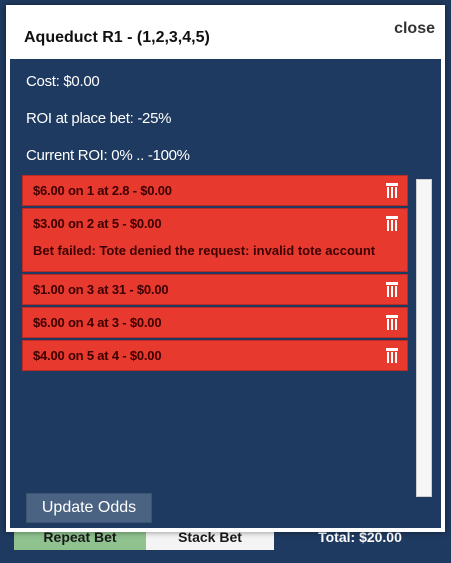 Image resolution: width=451 pixels, height=563 pixels. I want to click on update-odds-button: Update Odds, so click(89, 508).